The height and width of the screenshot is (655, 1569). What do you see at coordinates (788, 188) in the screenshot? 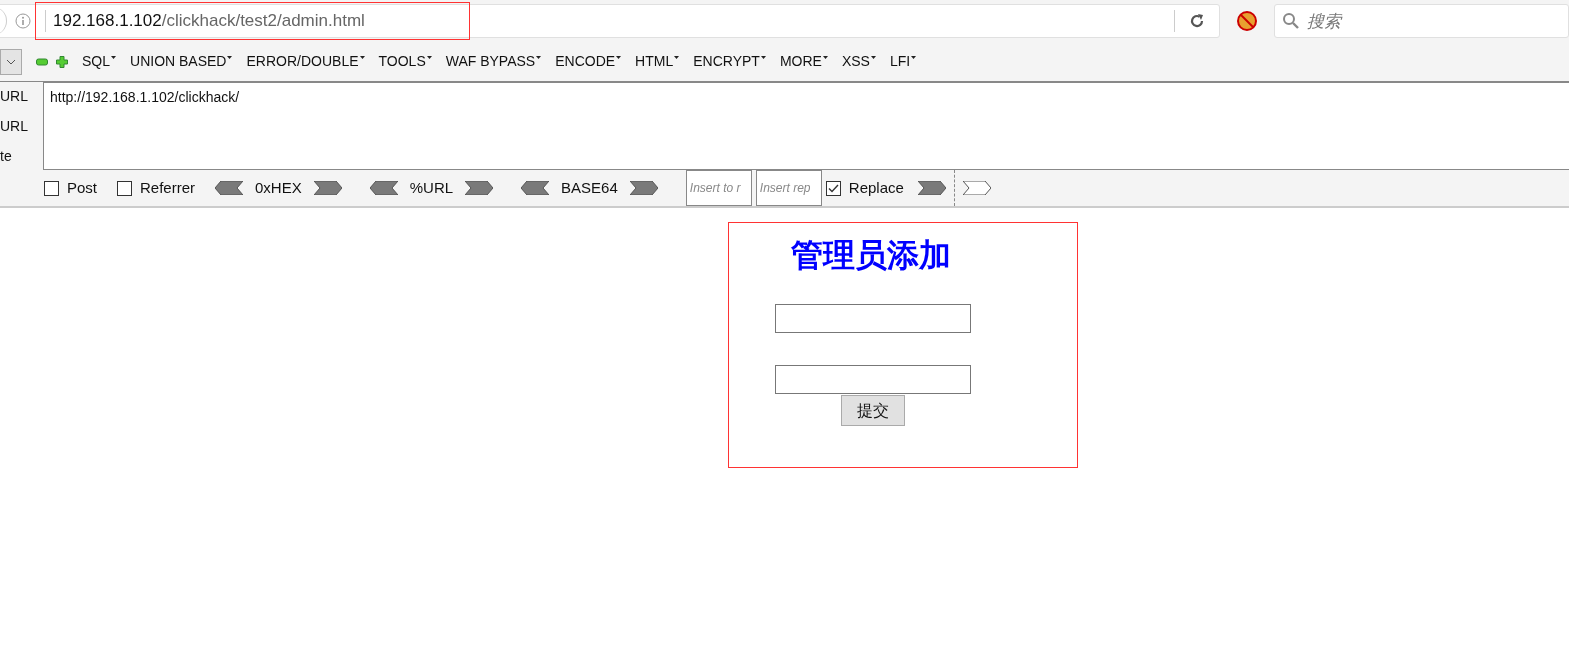
I see `insert-field: Insert rep` at bounding box center [788, 188].